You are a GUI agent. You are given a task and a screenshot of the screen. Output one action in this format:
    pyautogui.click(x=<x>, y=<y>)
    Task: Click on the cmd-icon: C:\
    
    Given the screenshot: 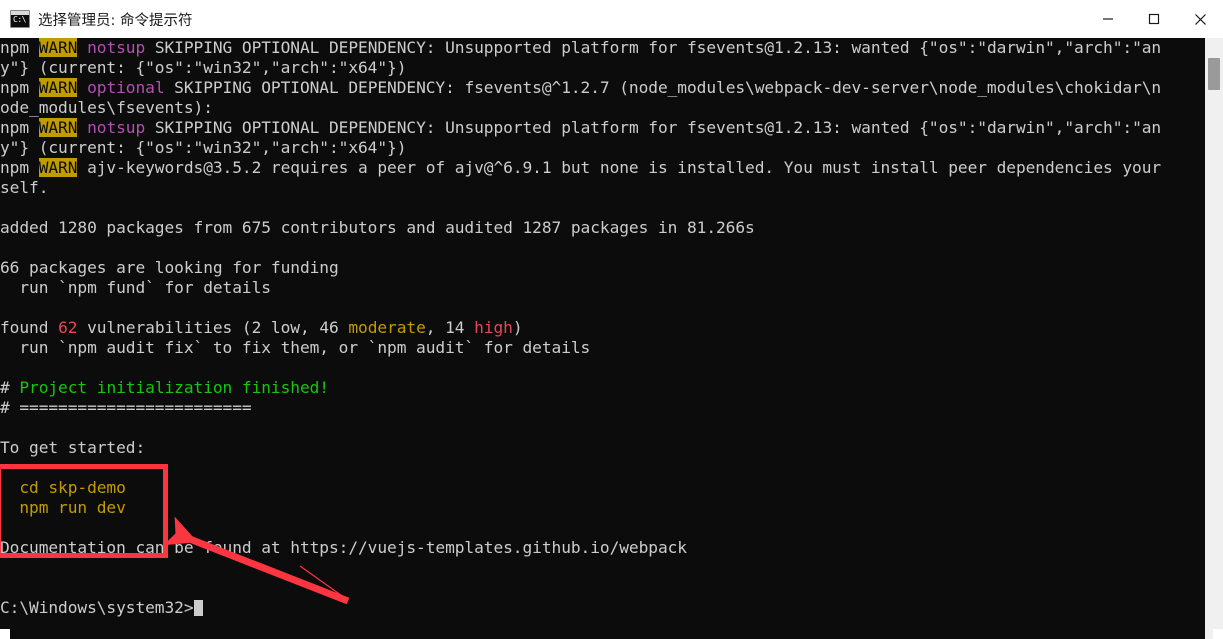 What is the action you would take?
    pyautogui.click(x=20, y=19)
    